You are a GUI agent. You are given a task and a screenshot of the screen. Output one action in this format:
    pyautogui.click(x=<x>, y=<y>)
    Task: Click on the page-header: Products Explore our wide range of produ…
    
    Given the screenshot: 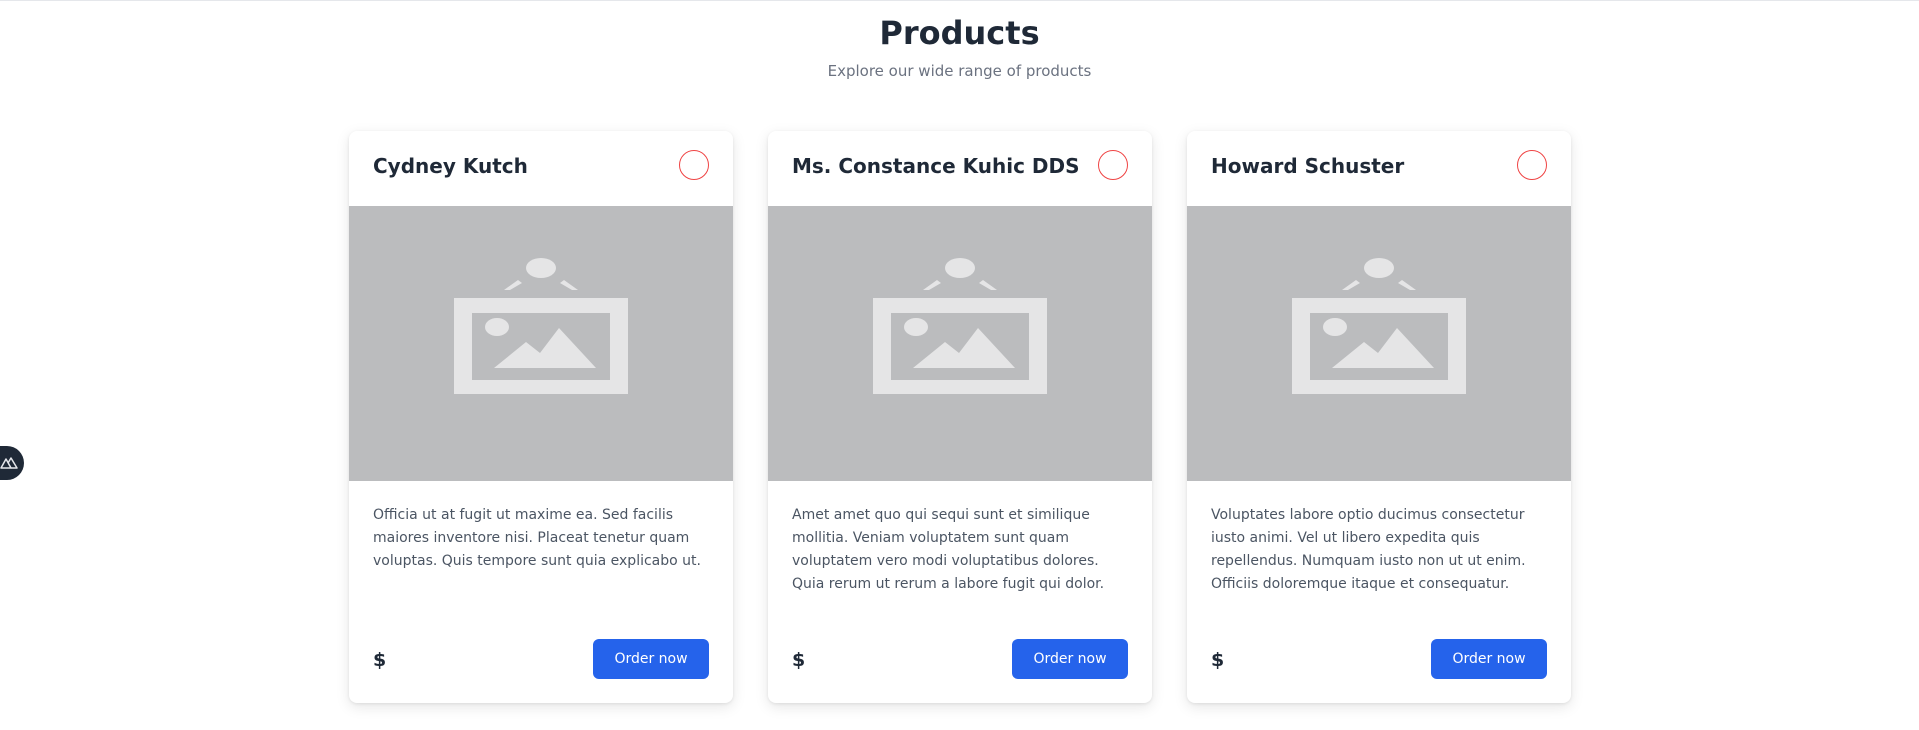 What is the action you would take?
    pyautogui.click(x=959, y=46)
    